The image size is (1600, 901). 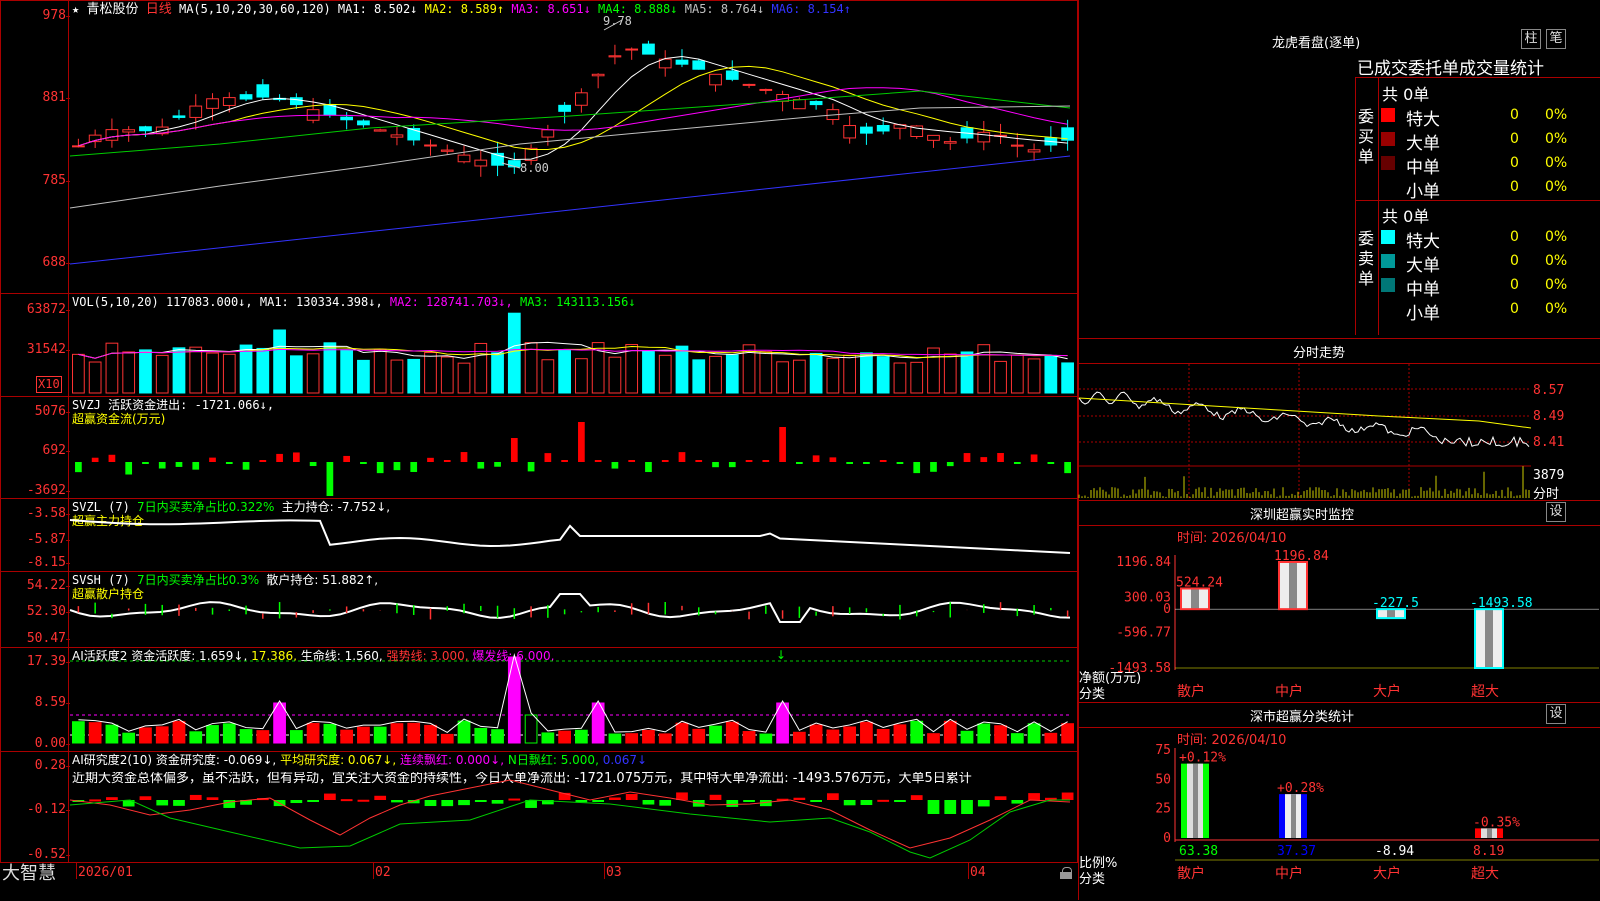 I want to click on classify-bar-shade, so click(x=1293, y=816).